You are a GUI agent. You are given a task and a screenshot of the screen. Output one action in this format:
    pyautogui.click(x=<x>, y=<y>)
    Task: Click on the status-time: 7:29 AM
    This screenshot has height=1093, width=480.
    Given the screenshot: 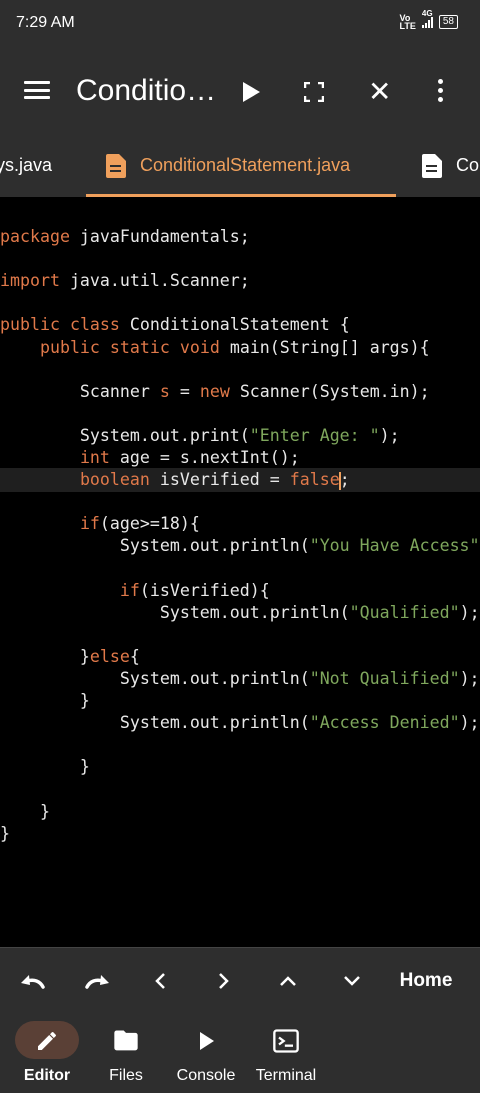 What is the action you would take?
    pyautogui.click(x=45, y=22)
    